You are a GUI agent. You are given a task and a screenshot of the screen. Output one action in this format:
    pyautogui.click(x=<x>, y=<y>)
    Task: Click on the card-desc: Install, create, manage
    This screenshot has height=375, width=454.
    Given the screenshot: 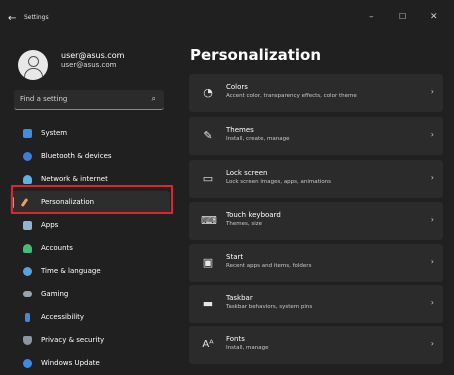 What is the action you would take?
    pyautogui.click(x=258, y=139)
    